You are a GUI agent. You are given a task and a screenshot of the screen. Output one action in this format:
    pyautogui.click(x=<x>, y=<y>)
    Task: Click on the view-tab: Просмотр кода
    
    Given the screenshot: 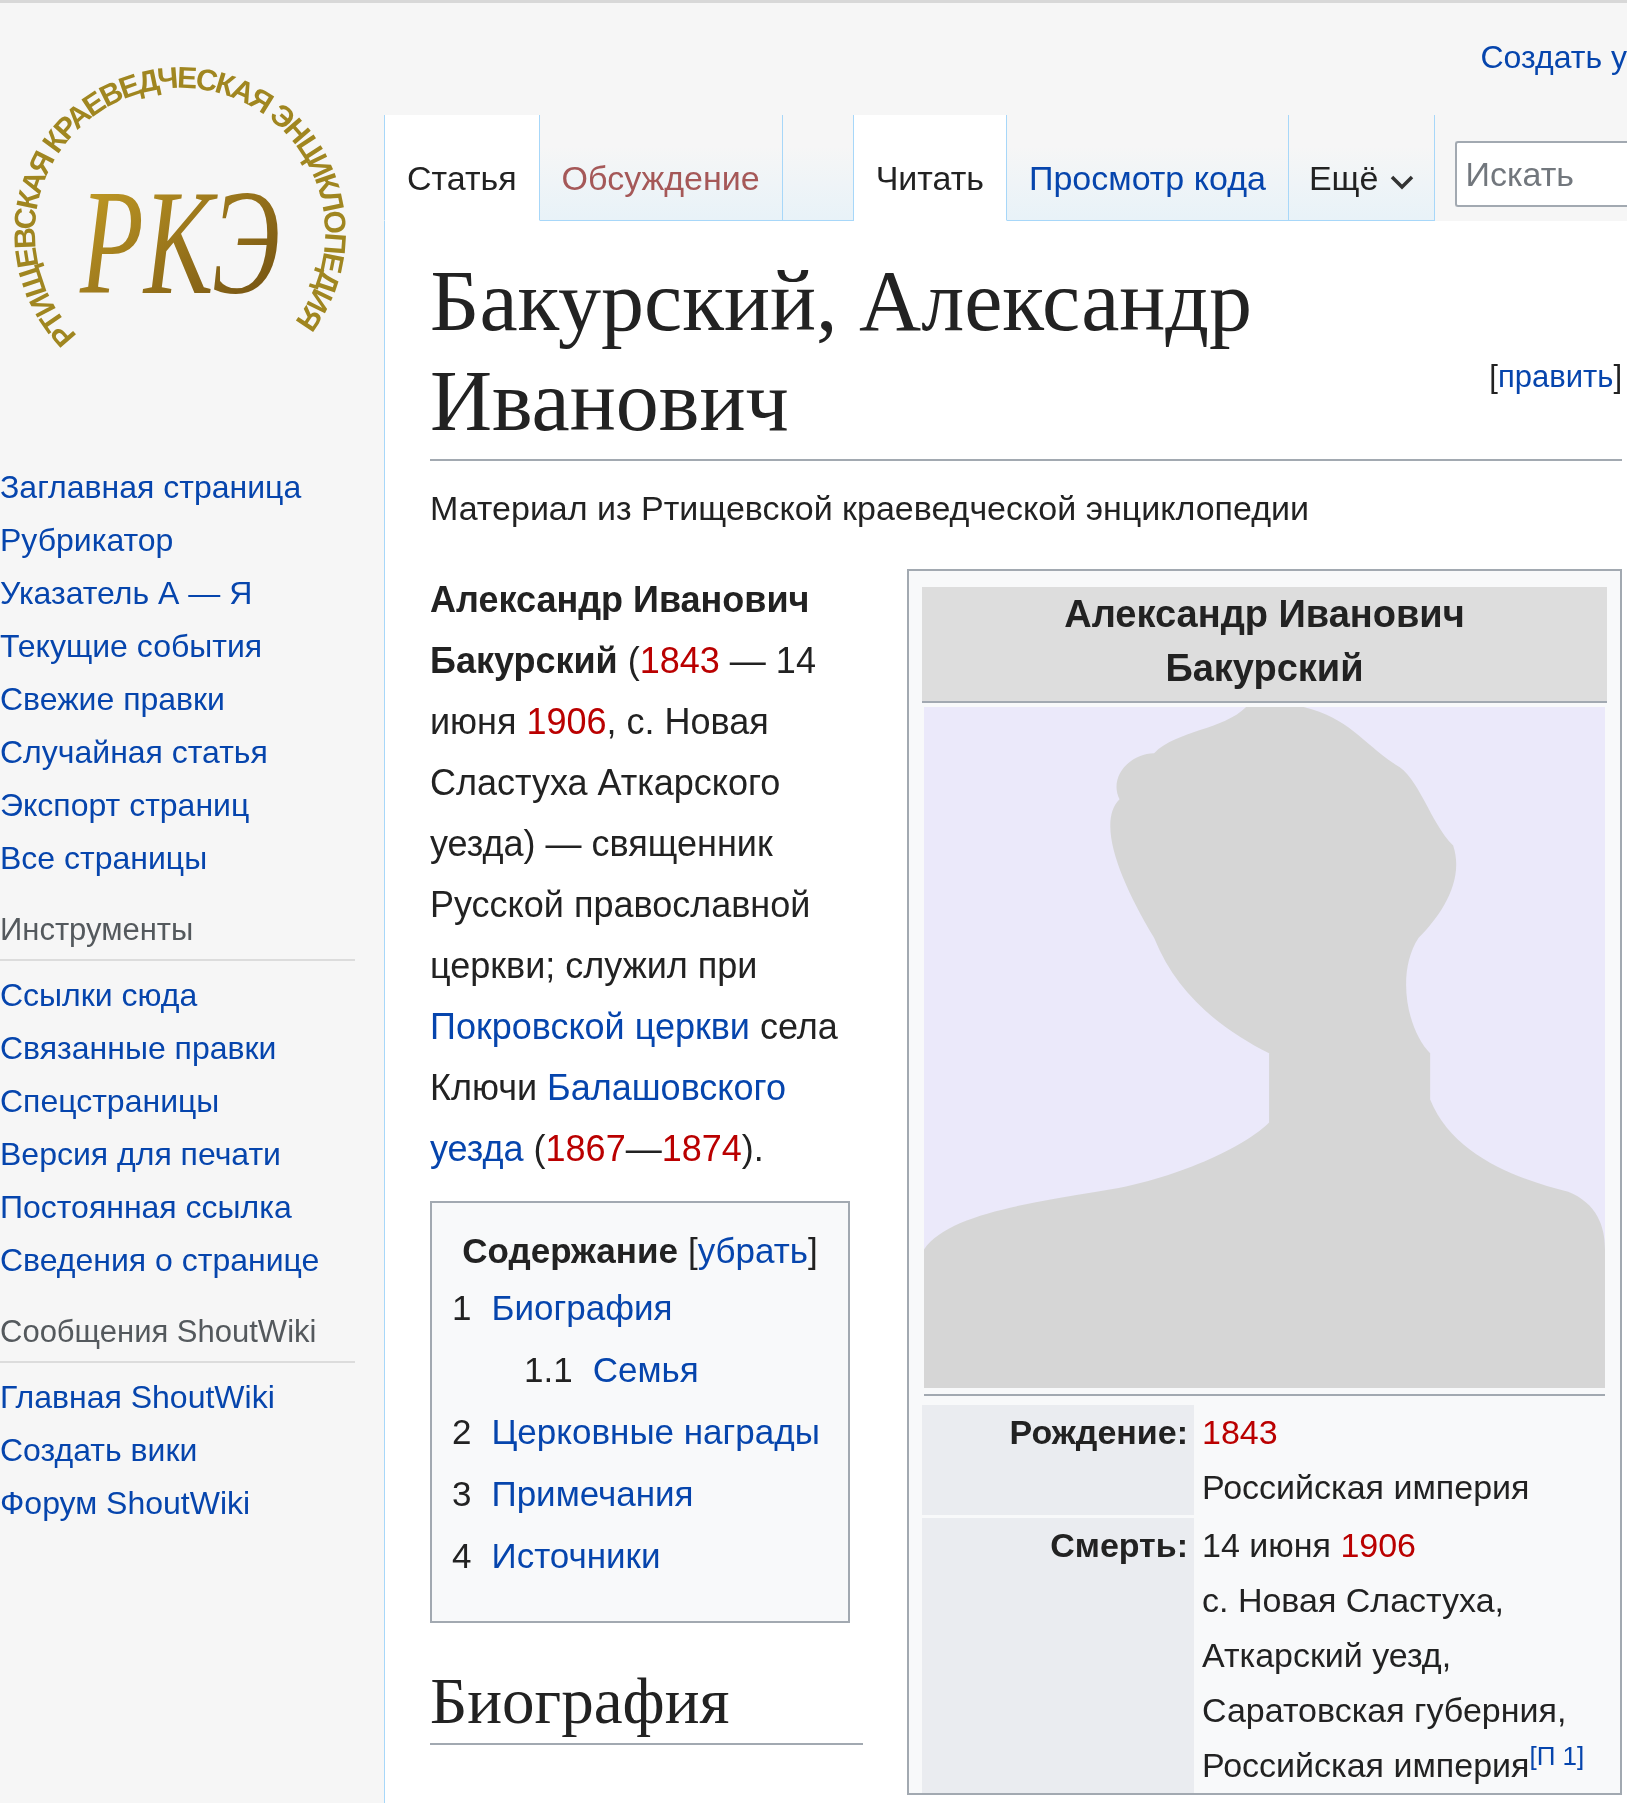 What is the action you would take?
    pyautogui.click(x=1148, y=168)
    